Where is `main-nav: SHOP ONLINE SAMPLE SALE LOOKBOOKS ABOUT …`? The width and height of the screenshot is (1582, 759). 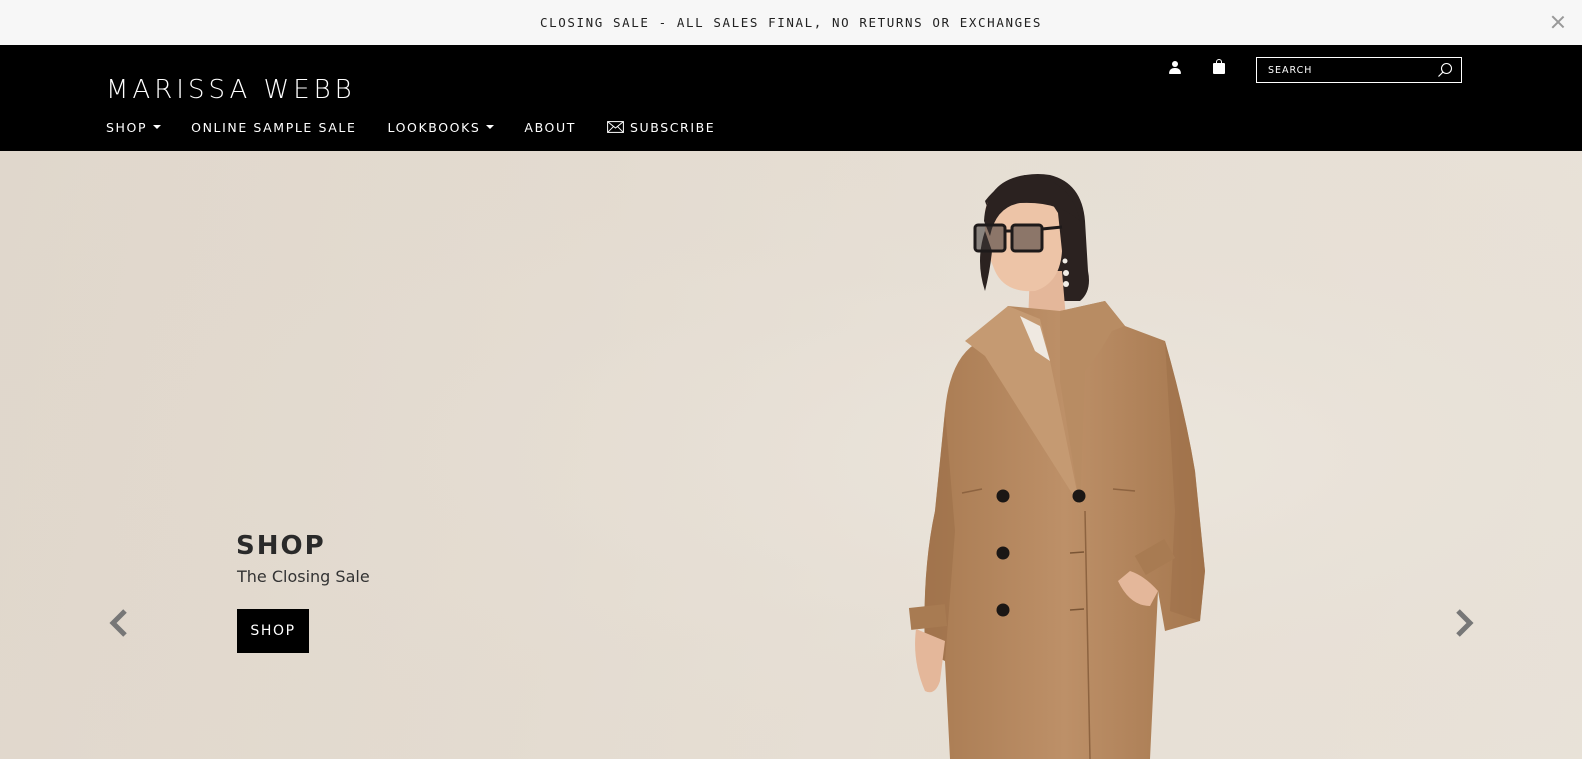
main-nav: SHOP ONLINE SAMPLE SALE LOOKBOOKS ABOUT … is located at coordinates (410, 127).